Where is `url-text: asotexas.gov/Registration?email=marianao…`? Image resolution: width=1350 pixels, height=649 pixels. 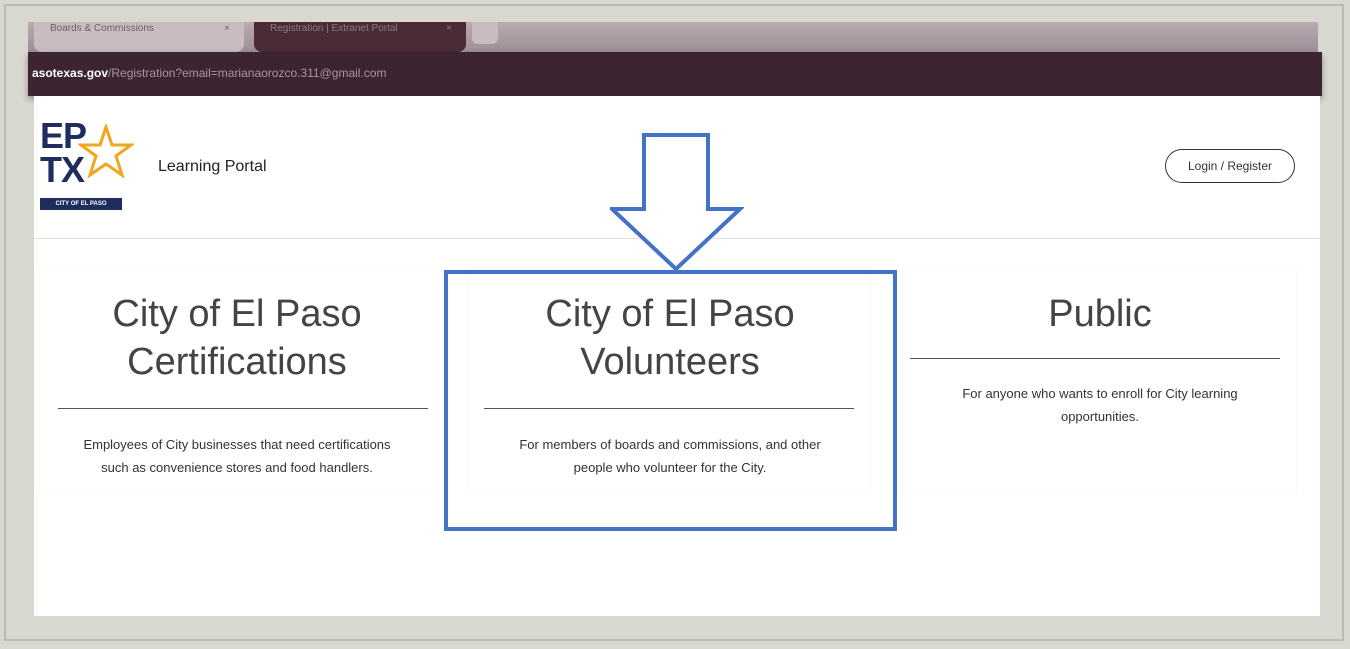
url-text: asotexas.gov/Registration?email=marianao… is located at coordinates (209, 73).